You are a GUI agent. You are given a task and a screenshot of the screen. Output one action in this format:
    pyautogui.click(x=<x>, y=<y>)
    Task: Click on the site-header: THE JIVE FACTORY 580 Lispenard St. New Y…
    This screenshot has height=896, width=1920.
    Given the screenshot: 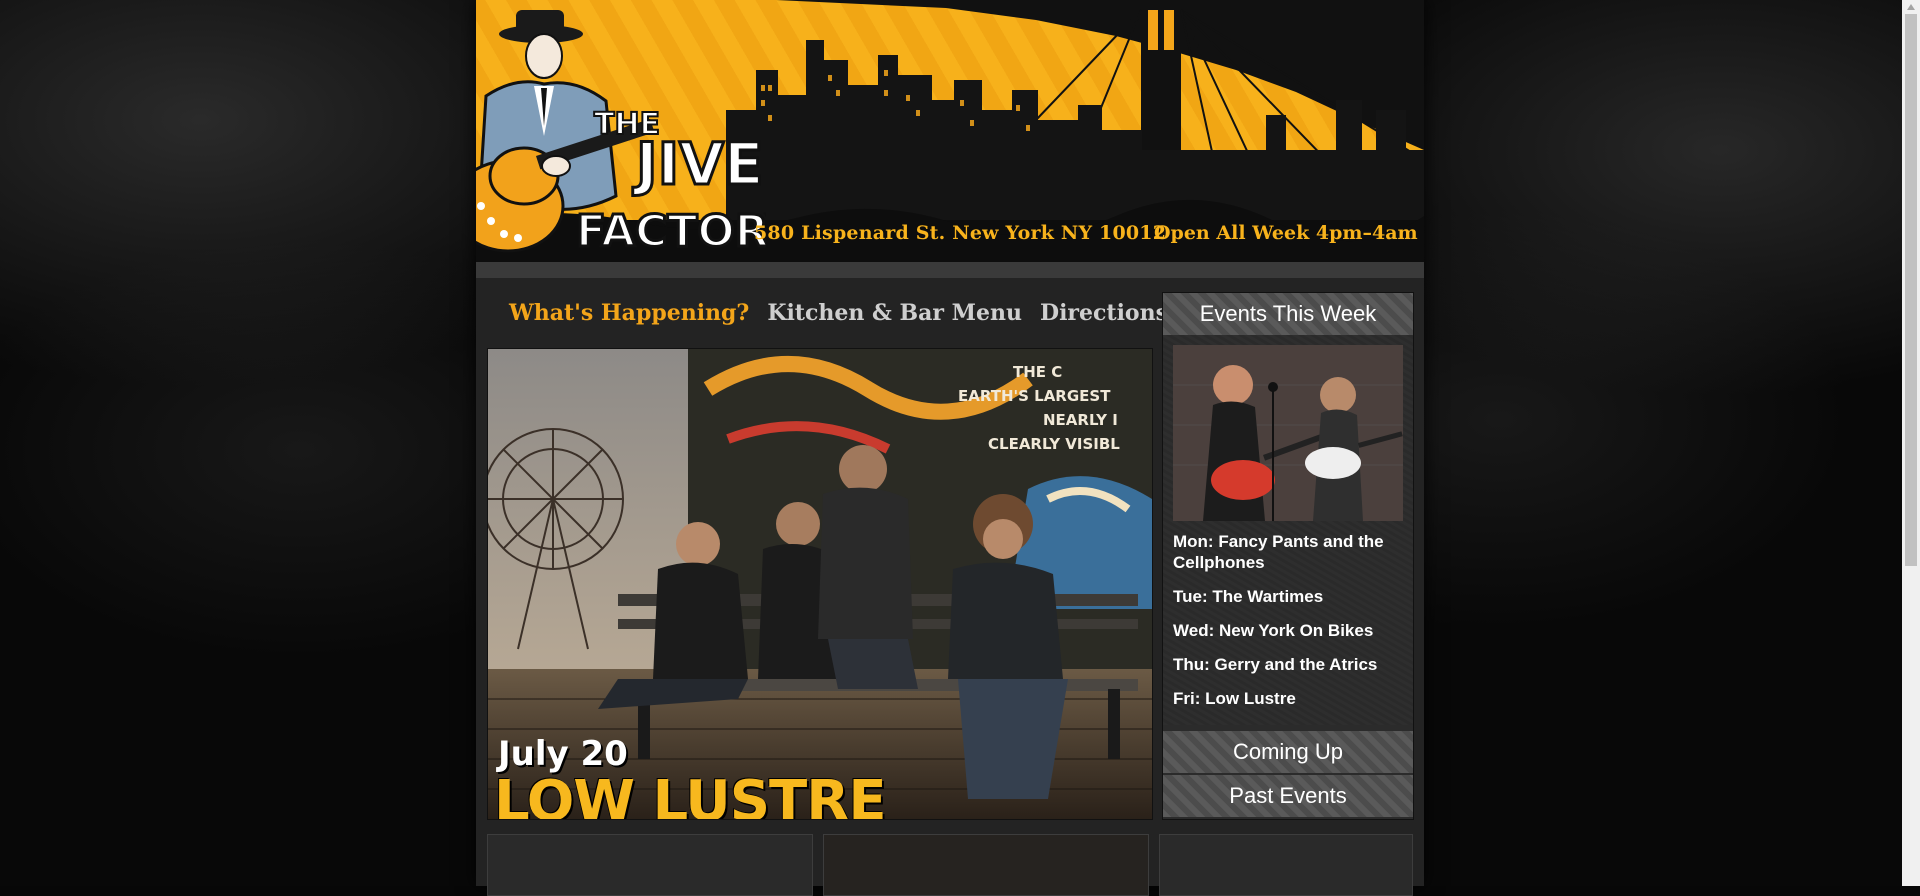 What is the action you would take?
    pyautogui.click(x=950, y=136)
    